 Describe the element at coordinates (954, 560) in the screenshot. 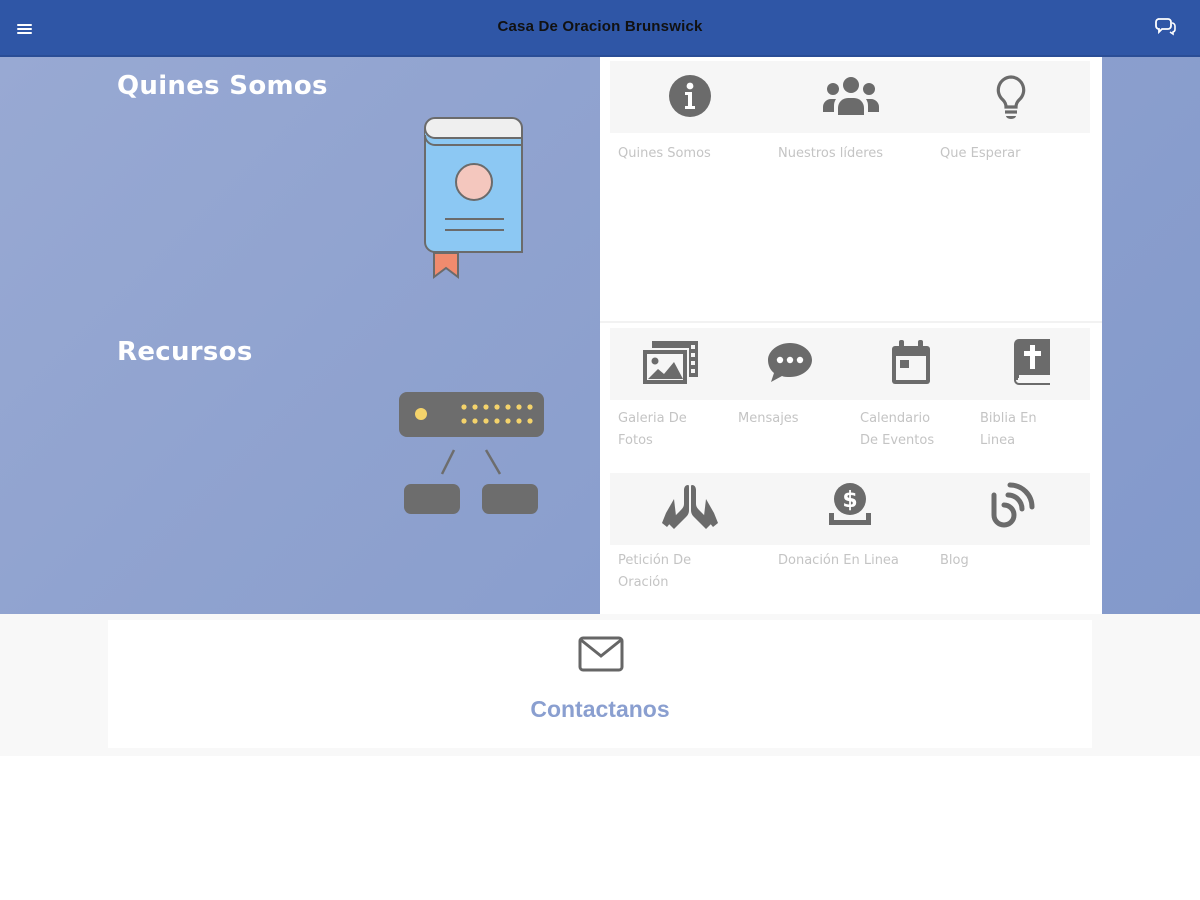

I see `tile-label-line1: Blog` at that location.